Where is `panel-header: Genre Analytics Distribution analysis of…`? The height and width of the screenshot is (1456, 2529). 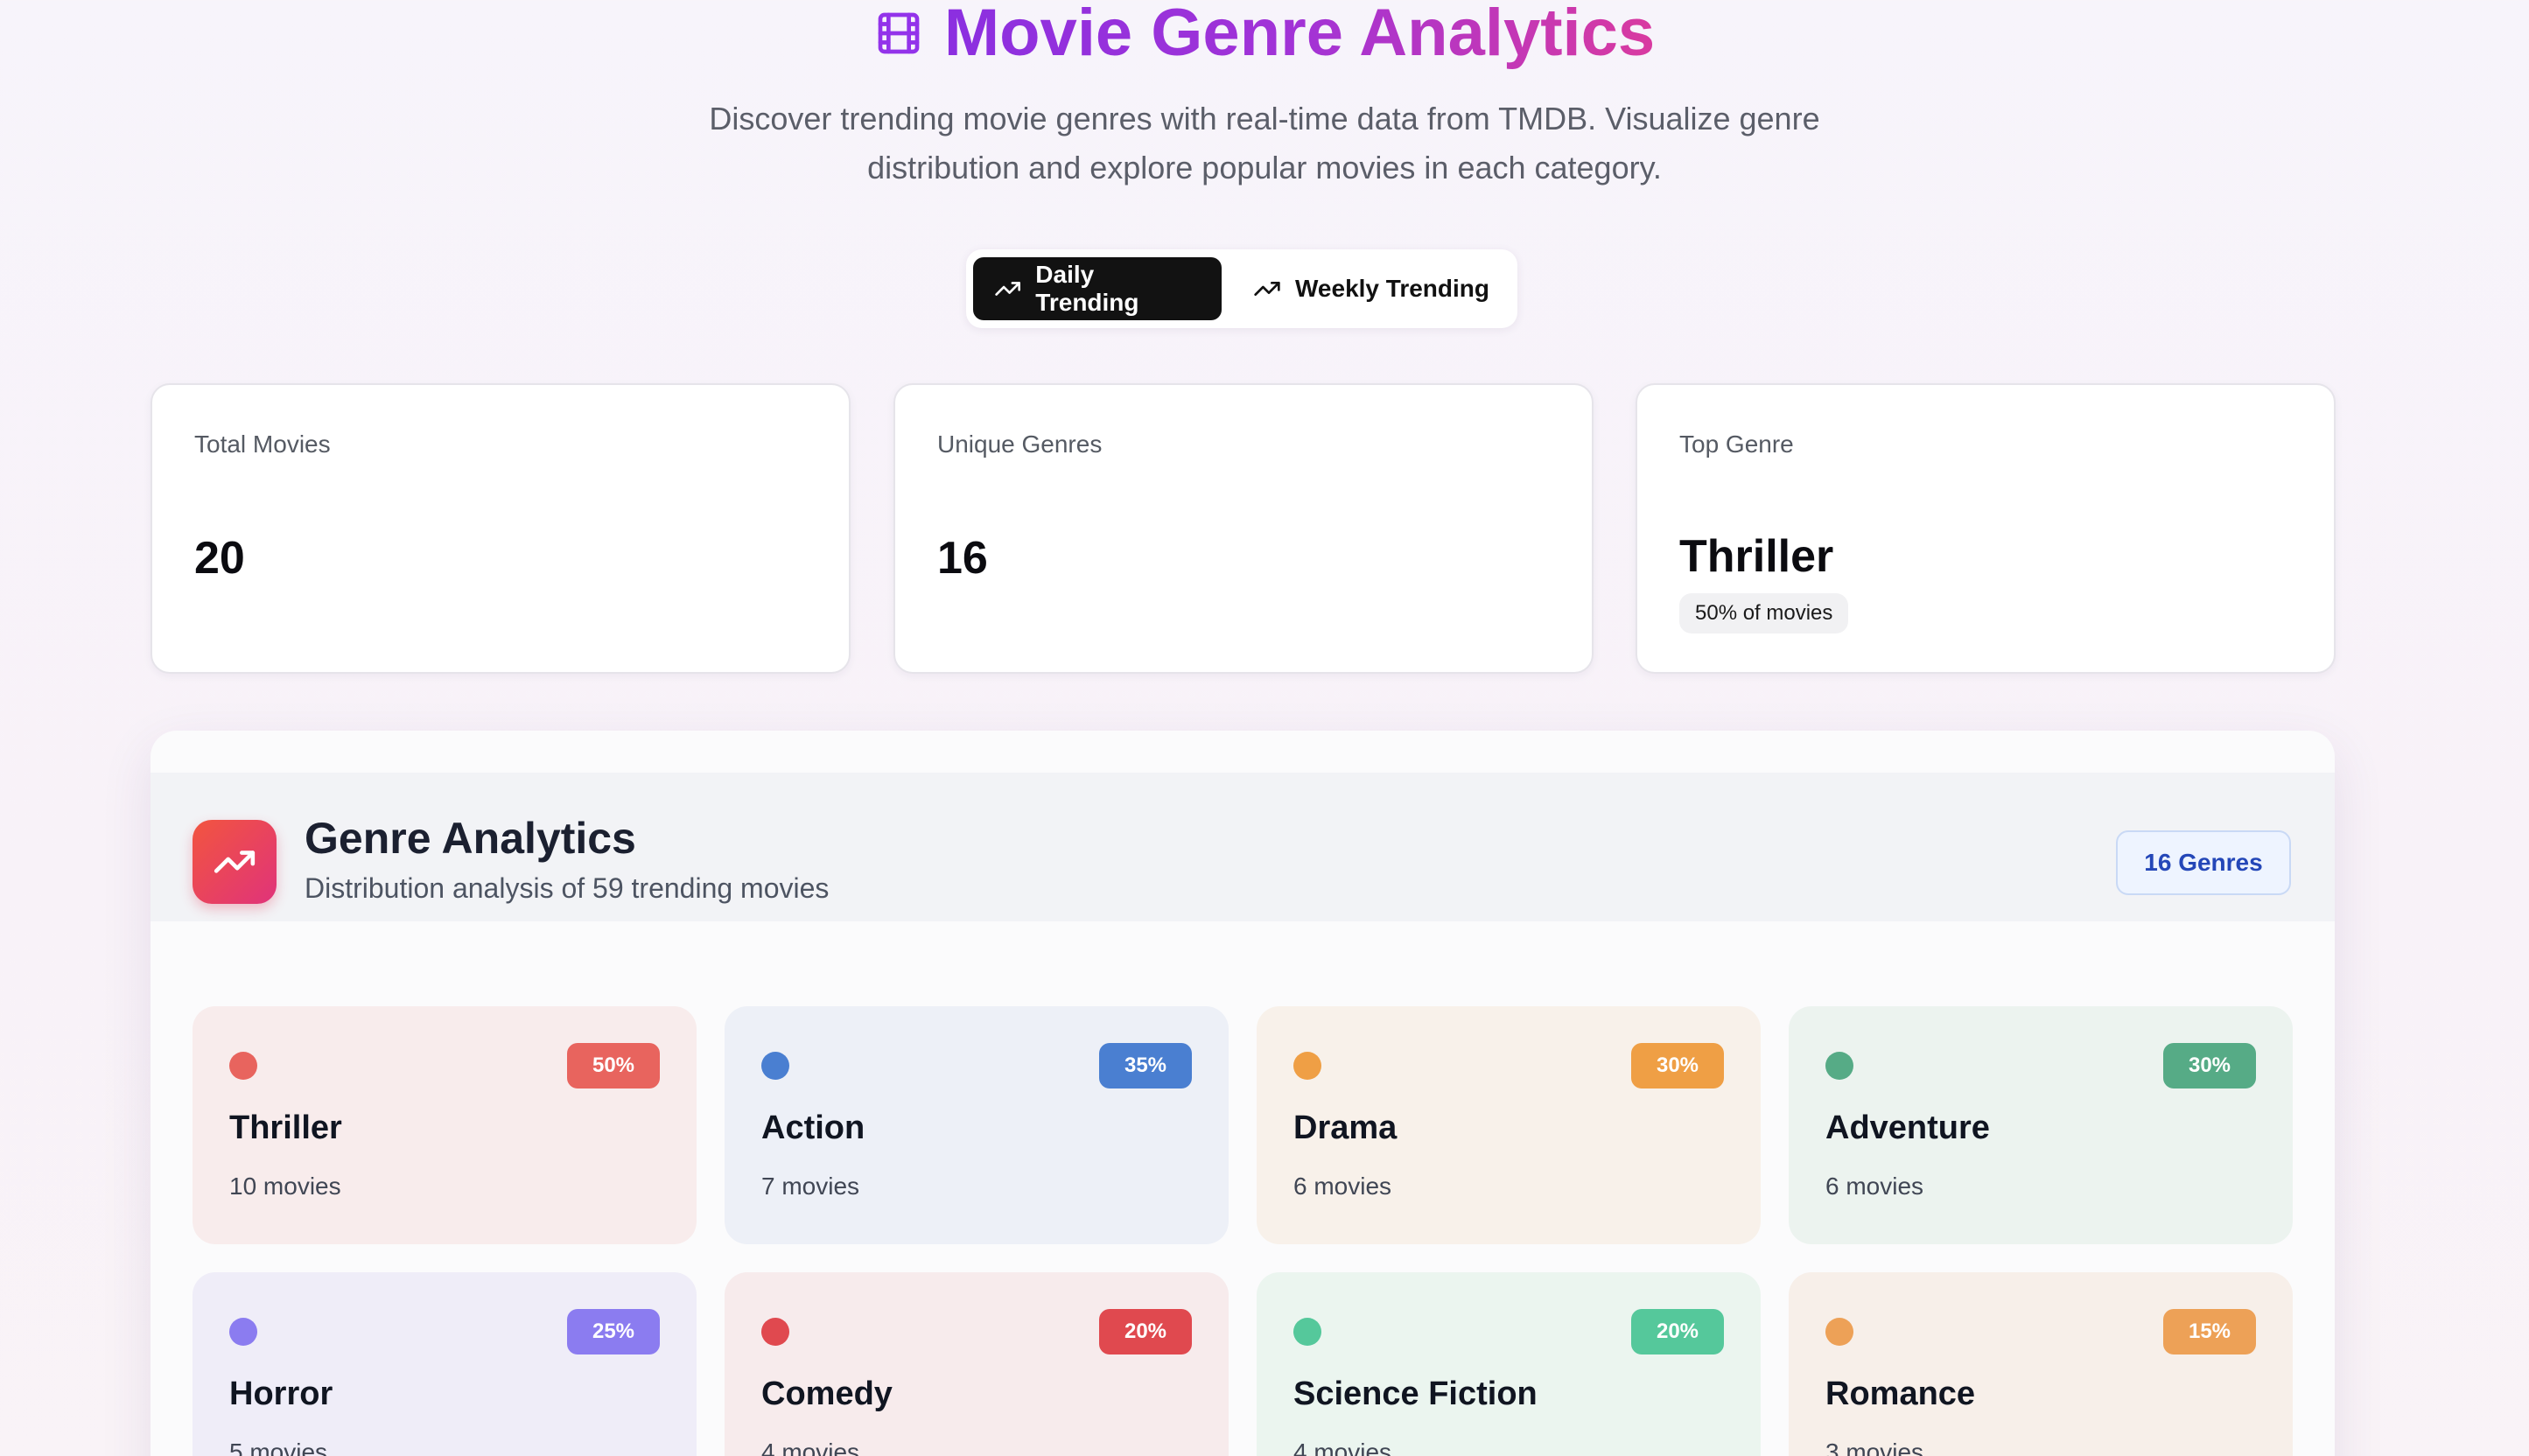 panel-header: Genre Analytics Distribution analysis of… is located at coordinates (1243, 847).